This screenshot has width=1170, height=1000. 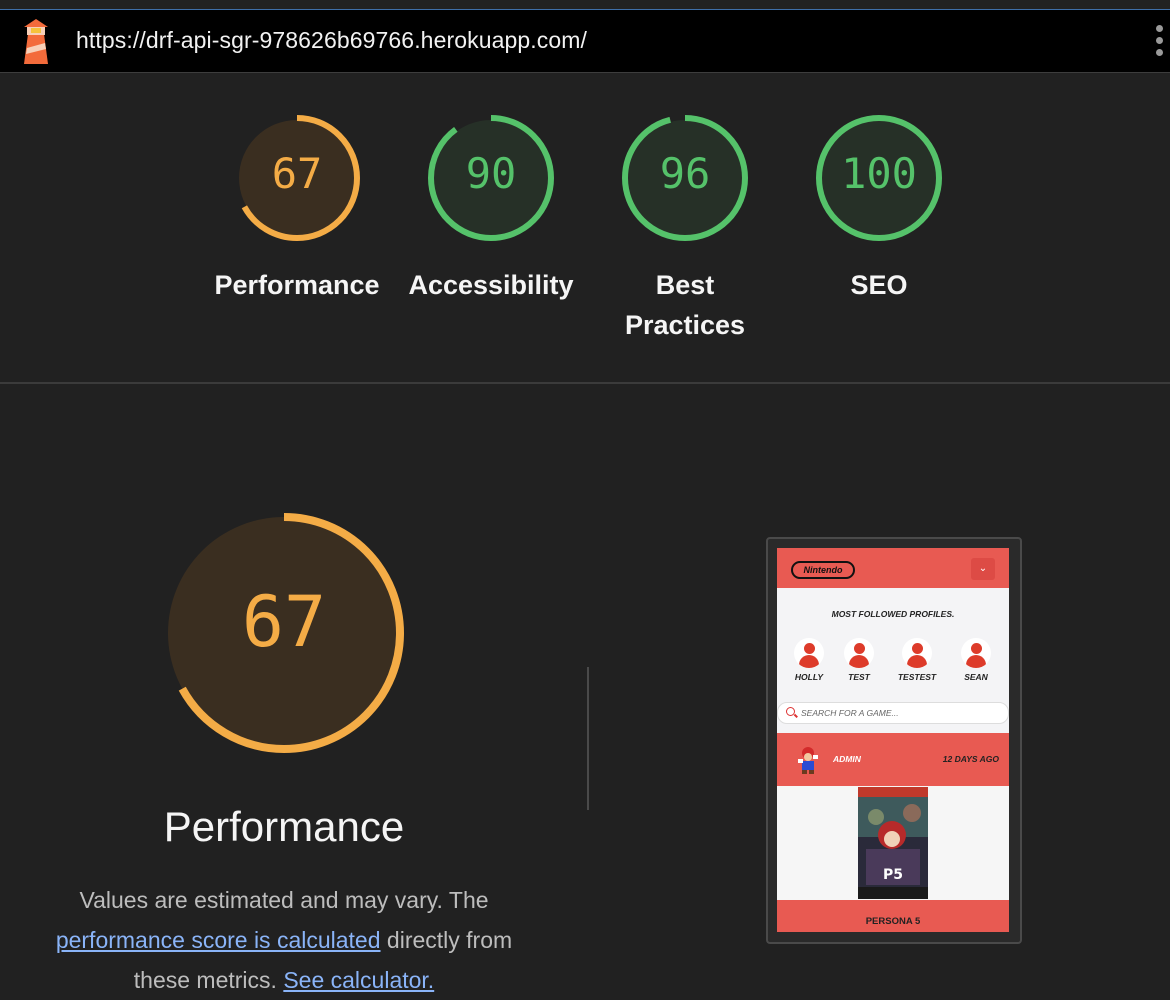 What do you see at coordinates (36, 41) in the screenshot?
I see `lighthouse-icon` at bounding box center [36, 41].